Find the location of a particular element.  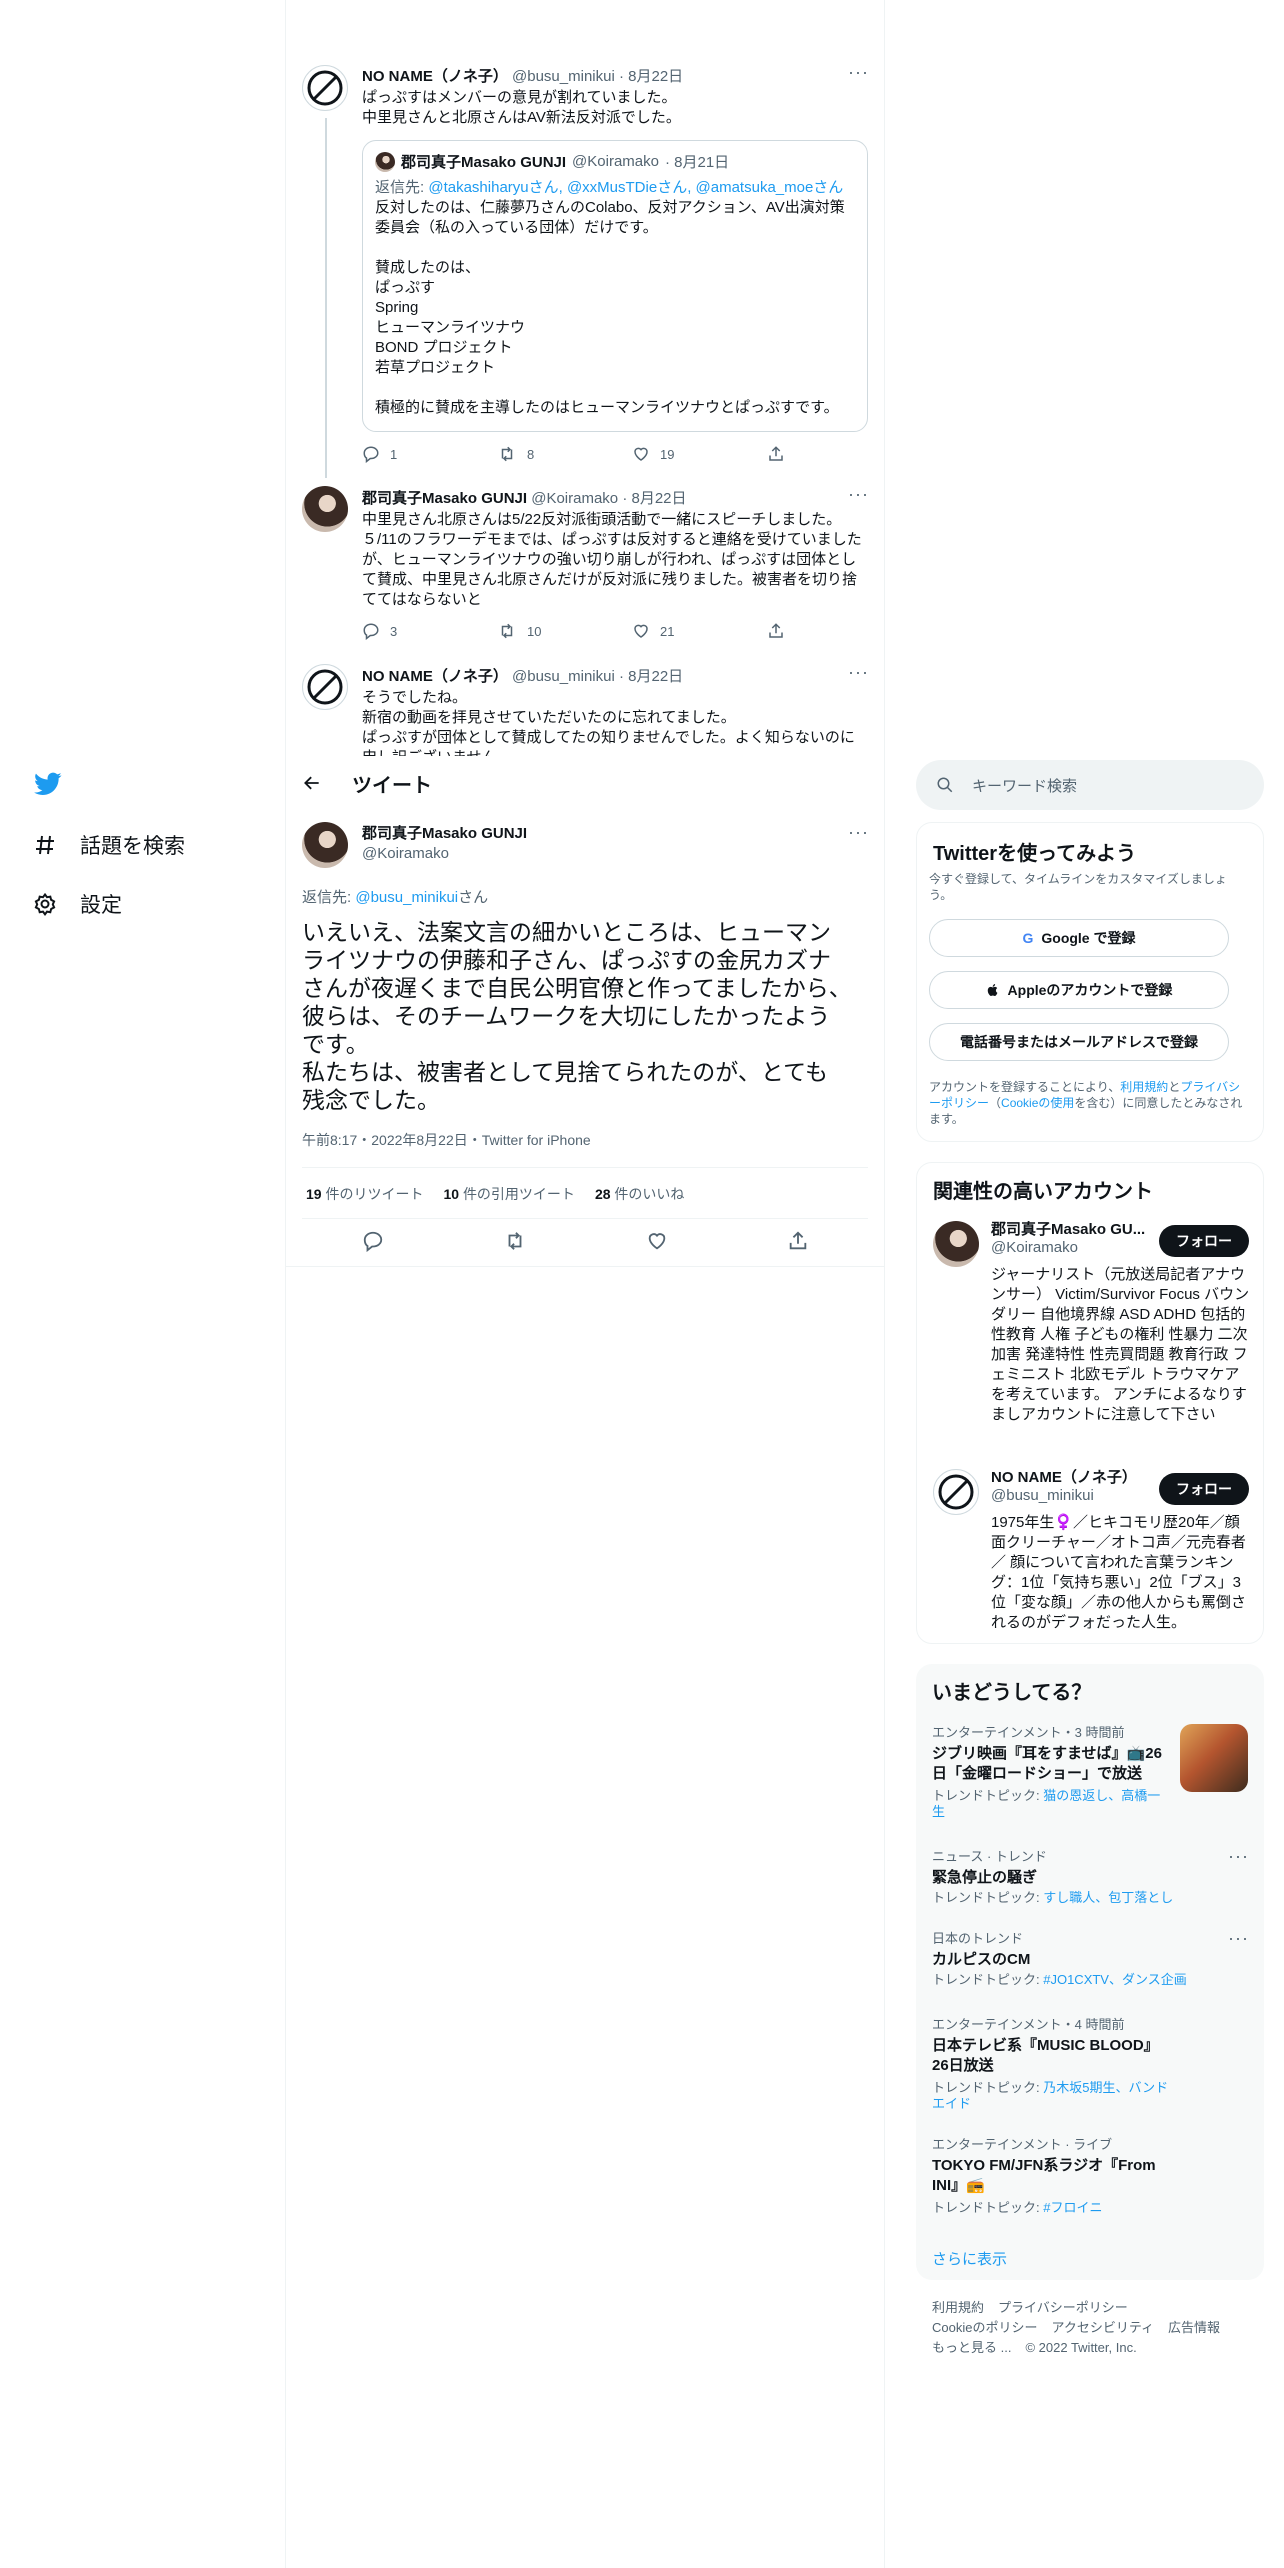

nav-settings-label: 設定 is located at coordinates (101, 905).